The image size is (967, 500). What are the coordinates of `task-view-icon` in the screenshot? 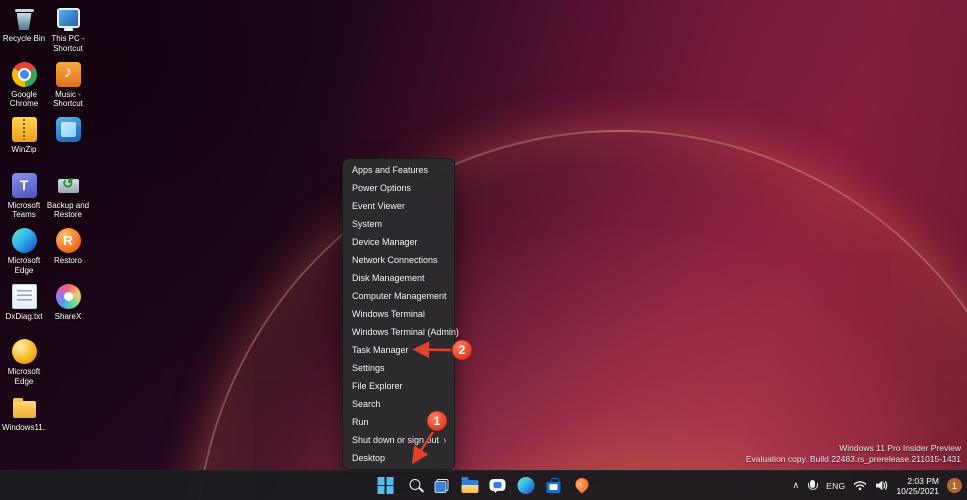 It's located at (441, 485).